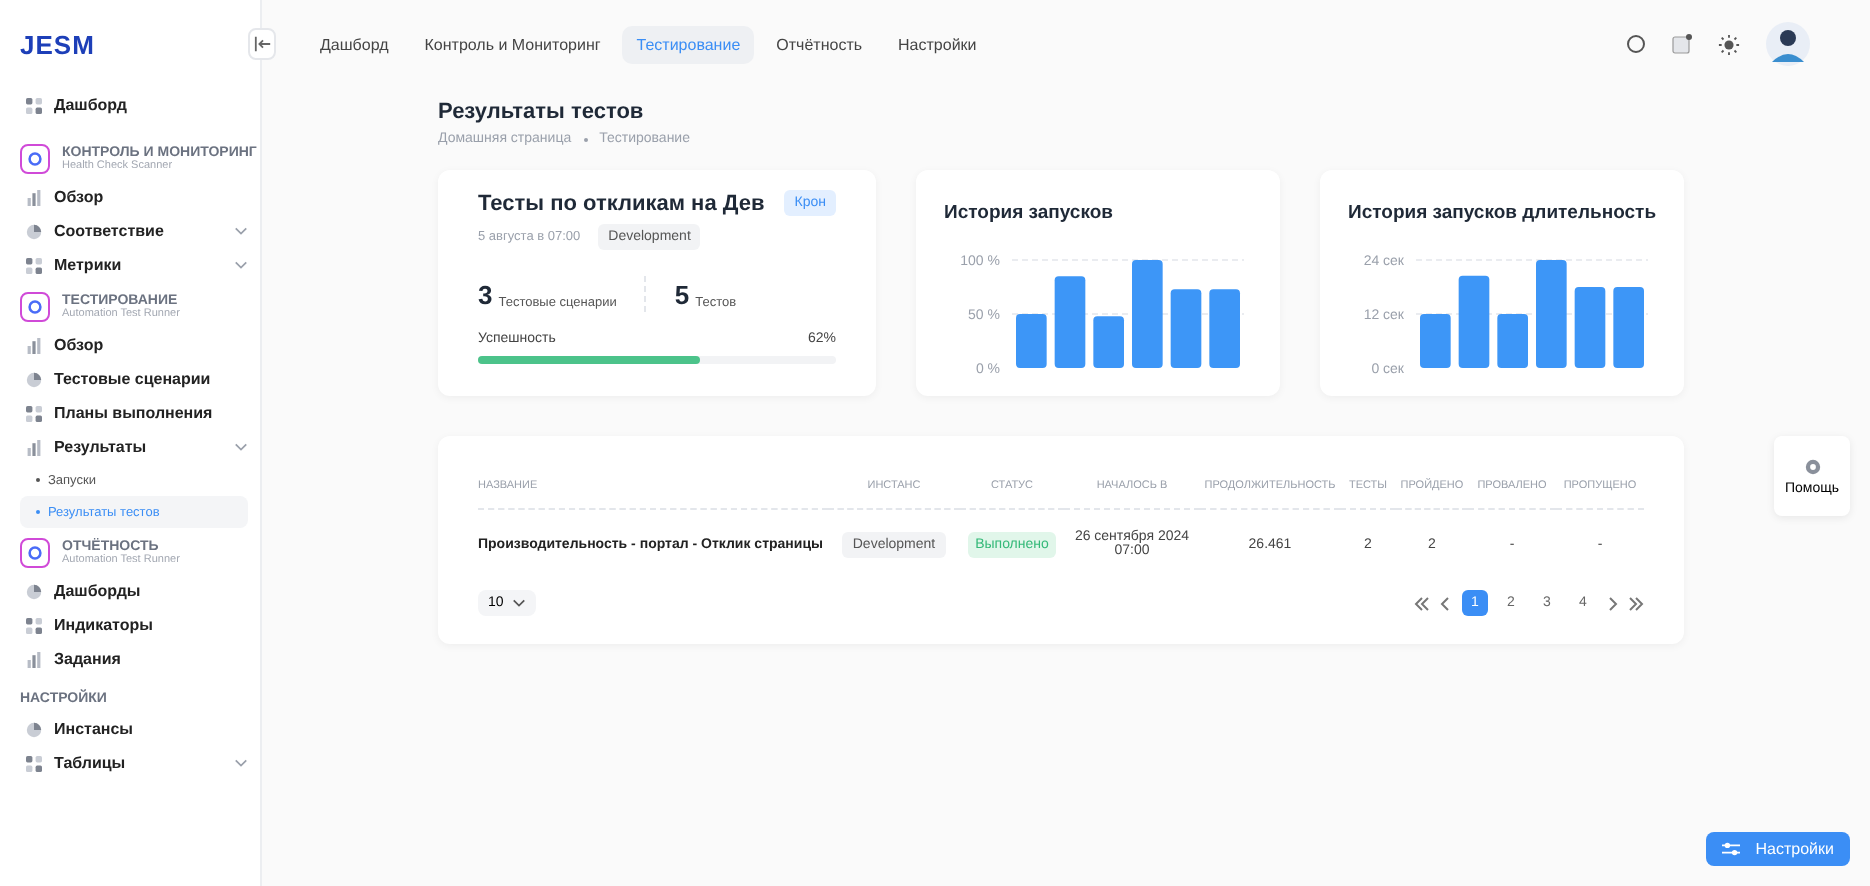  What do you see at coordinates (134, 763) in the screenshot?
I see `sidebar-item: Таблицы` at bounding box center [134, 763].